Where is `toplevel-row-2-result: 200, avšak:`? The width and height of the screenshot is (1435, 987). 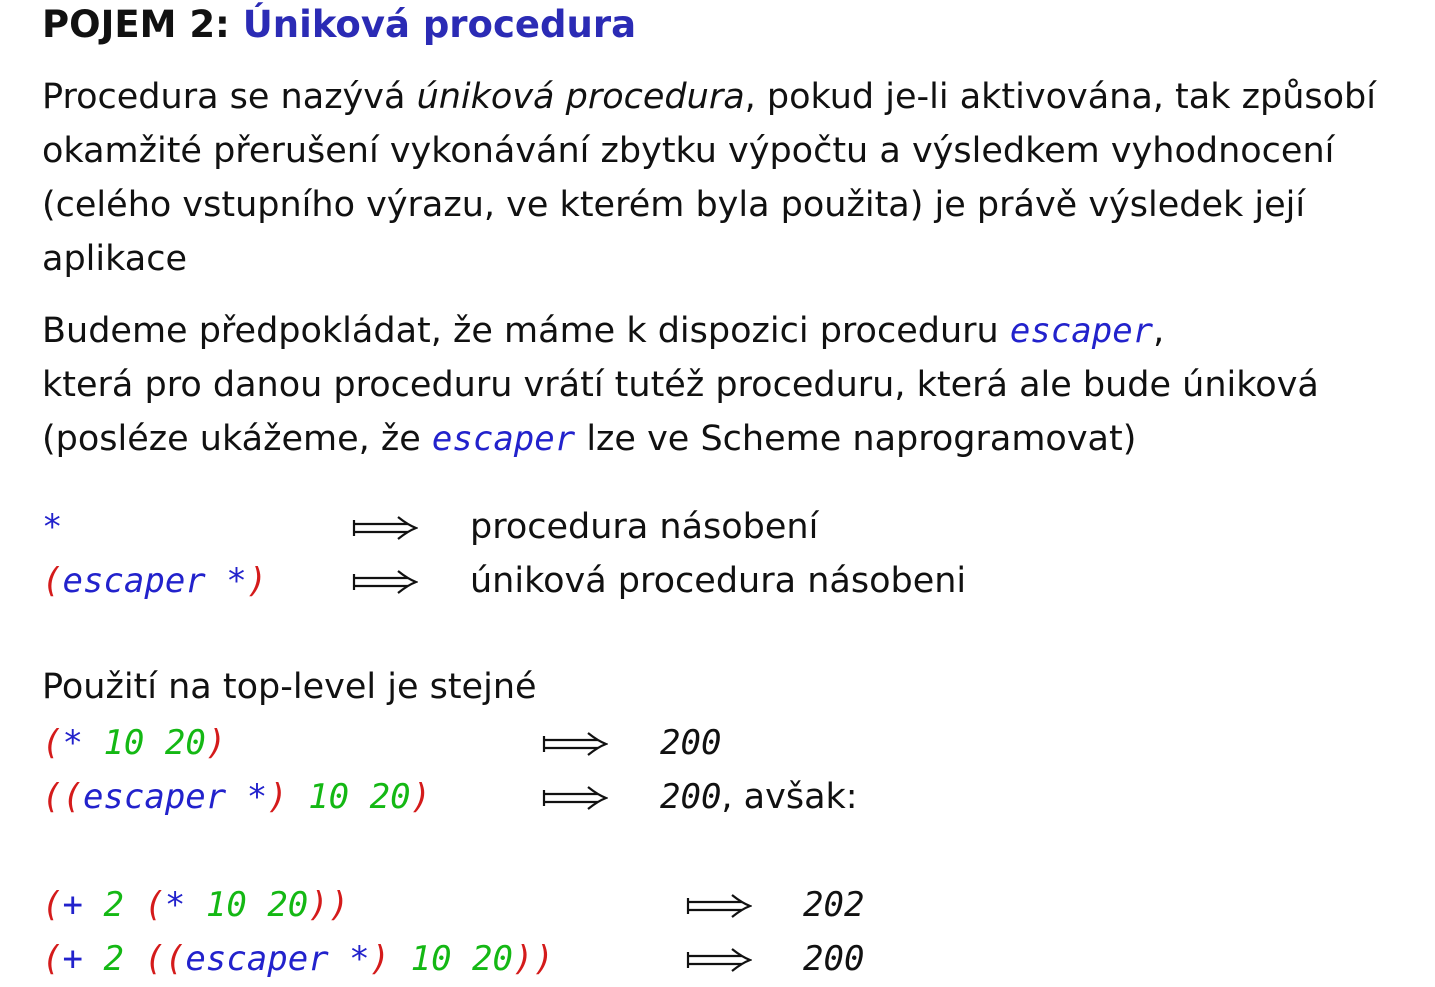
toplevel-row-2-result: 200, avšak: is located at coordinates (759, 797).